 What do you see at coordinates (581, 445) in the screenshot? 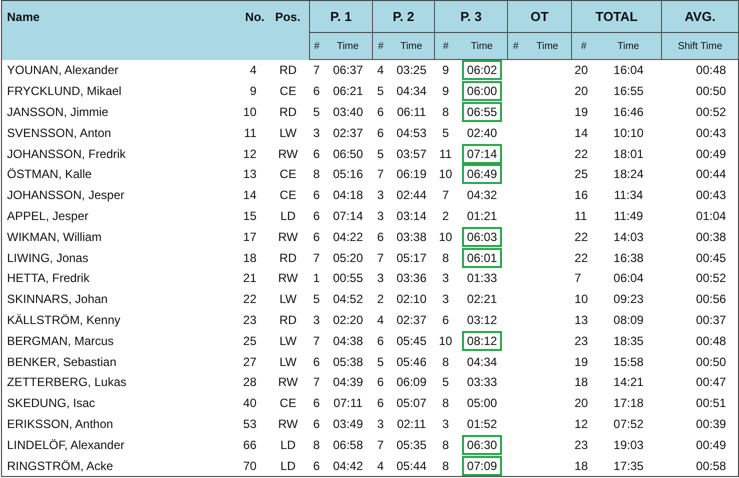
I see `table-cell-text: 23` at bounding box center [581, 445].